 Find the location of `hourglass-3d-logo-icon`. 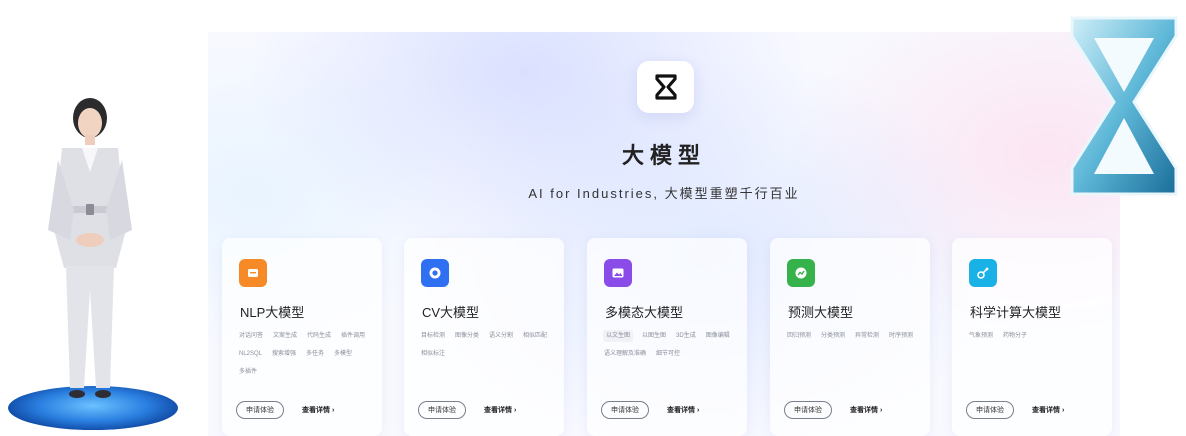

hourglass-3d-logo-icon is located at coordinates (1124, 106).